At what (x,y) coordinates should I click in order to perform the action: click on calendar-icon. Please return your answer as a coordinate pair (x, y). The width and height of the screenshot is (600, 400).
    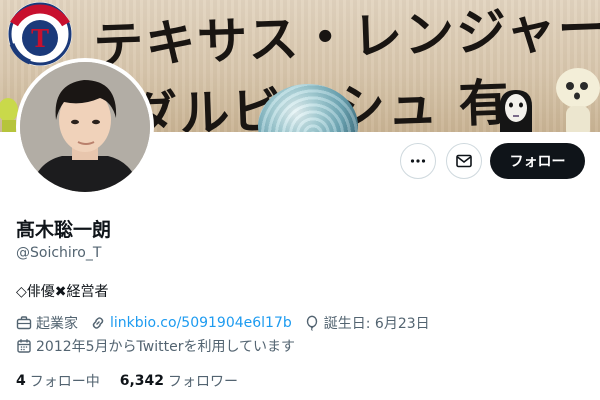
    Looking at the image, I should click on (24, 346).